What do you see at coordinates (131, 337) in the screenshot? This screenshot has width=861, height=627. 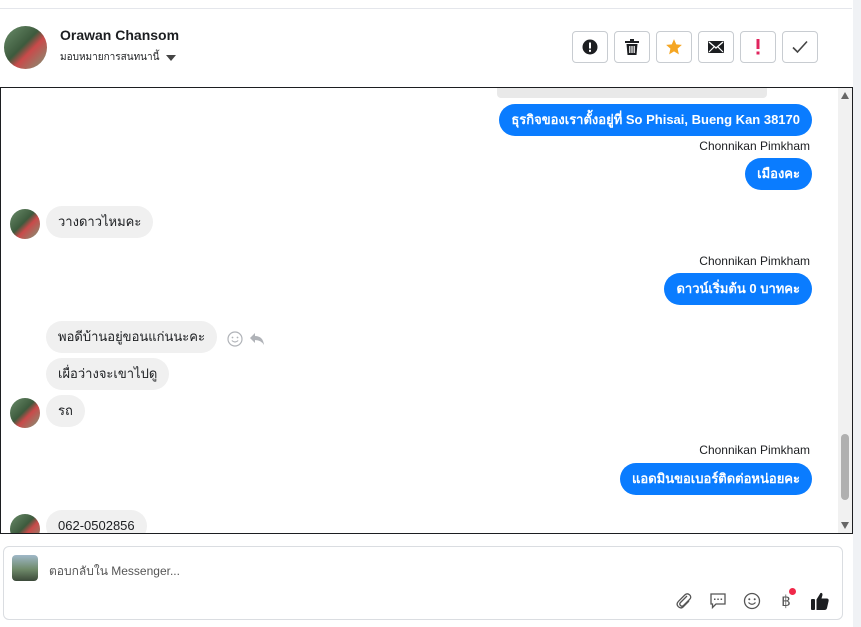 I see `incoming-message: พอดีบ้านอยู่ขอนแก่นนะคะ` at bounding box center [131, 337].